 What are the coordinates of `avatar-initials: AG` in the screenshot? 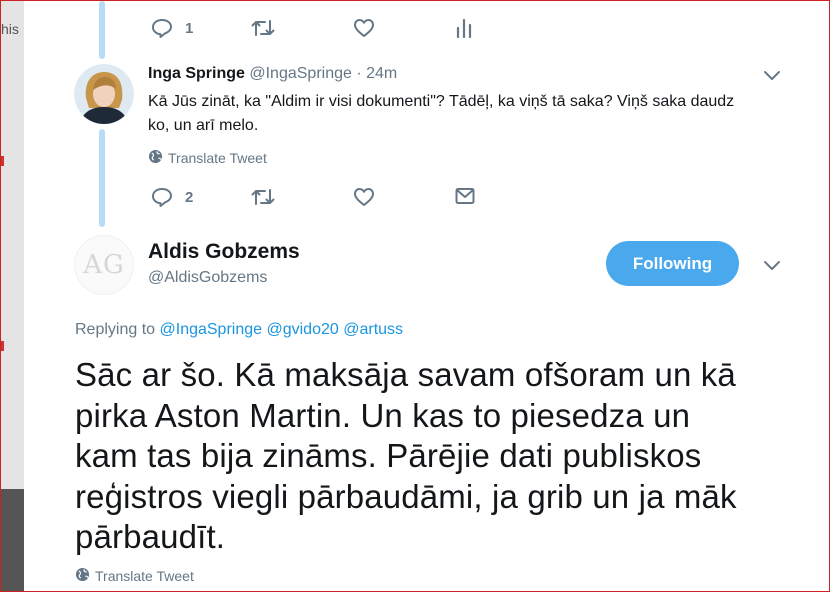 It's located at (104, 265).